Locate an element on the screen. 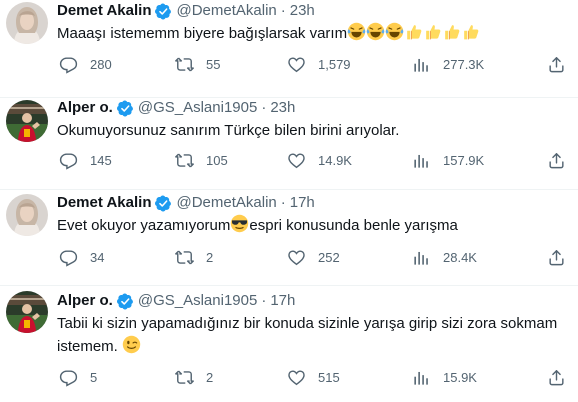 Image resolution: width=578 pixels, height=402 pixels. reply-button: 34 is located at coordinates (81, 257).